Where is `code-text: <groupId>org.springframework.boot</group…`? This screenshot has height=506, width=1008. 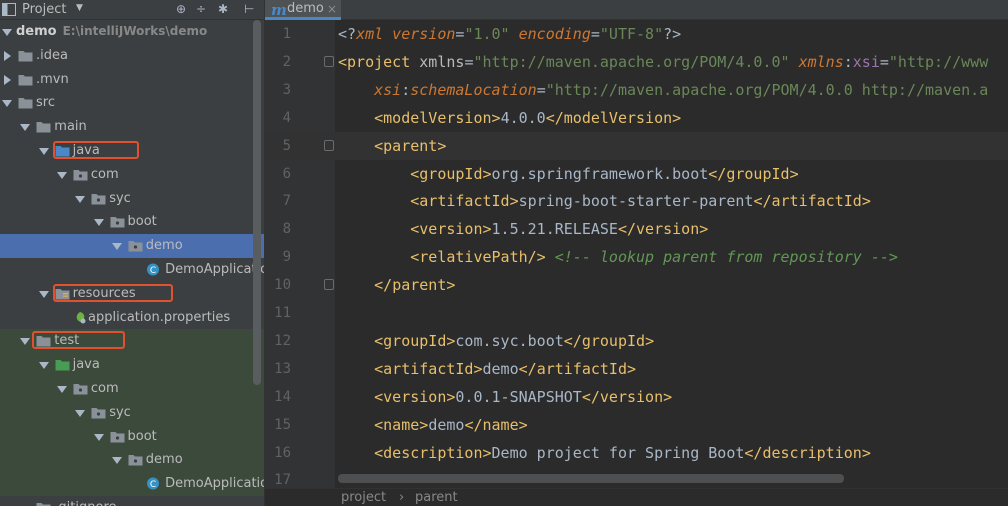 code-text: <groupId>org.springframework.boot</group… is located at coordinates (568, 174).